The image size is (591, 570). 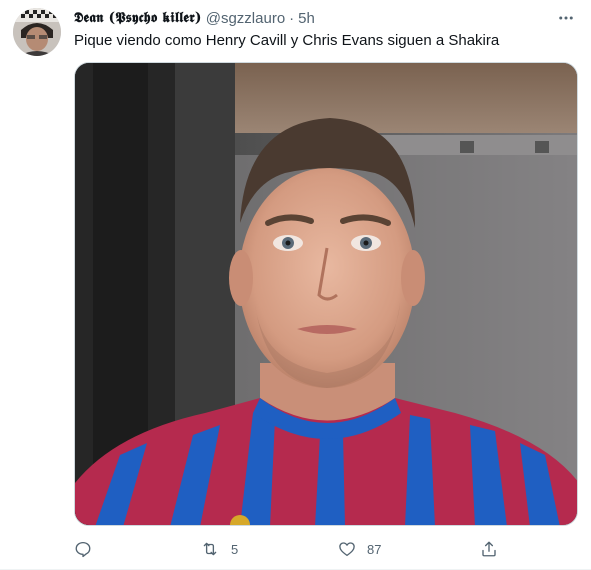 I want to click on like-count: 87, so click(x=374, y=549).